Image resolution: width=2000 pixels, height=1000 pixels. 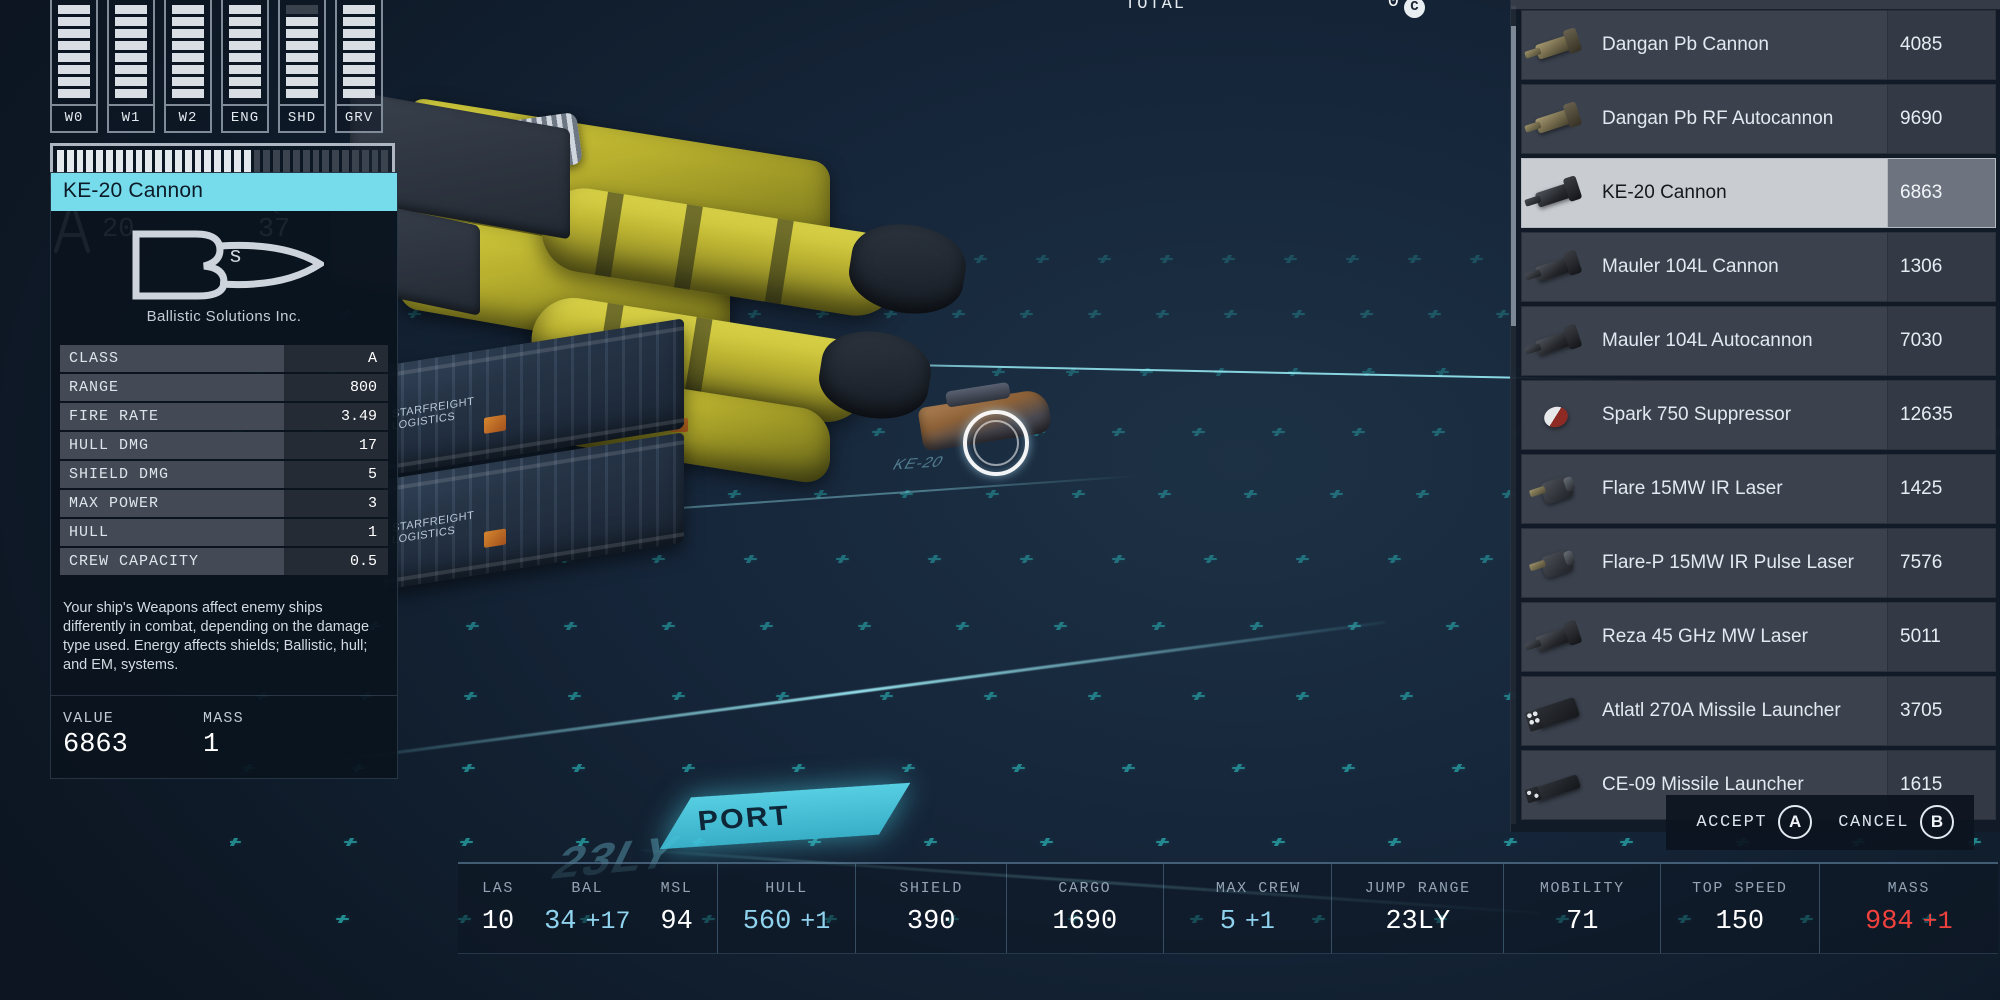 I want to click on weapon-row-main: Flare 15MW IR Laser, so click(x=1704, y=489).